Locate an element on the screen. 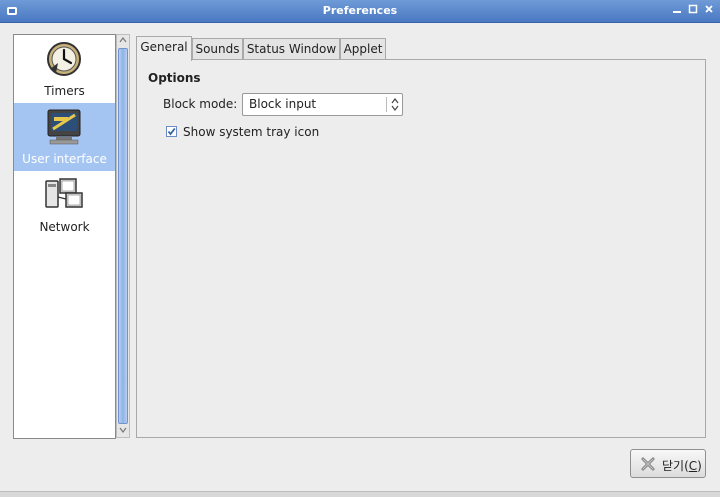 The image size is (720, 497). block-mode-value: Block input is located at coordinates (283, 104).